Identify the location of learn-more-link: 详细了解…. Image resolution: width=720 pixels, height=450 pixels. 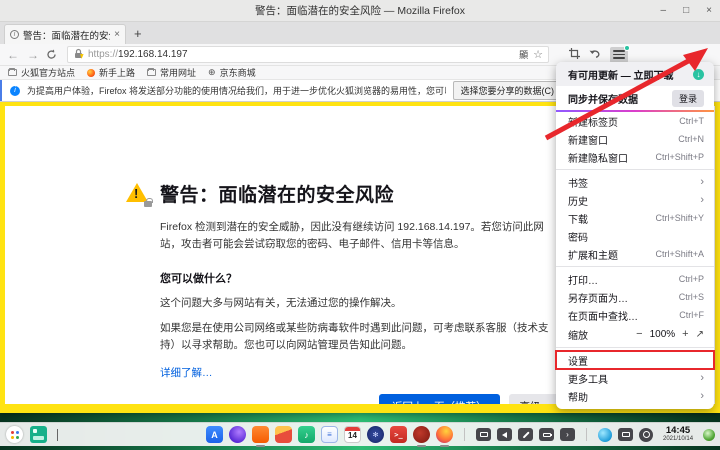
(186, 372).